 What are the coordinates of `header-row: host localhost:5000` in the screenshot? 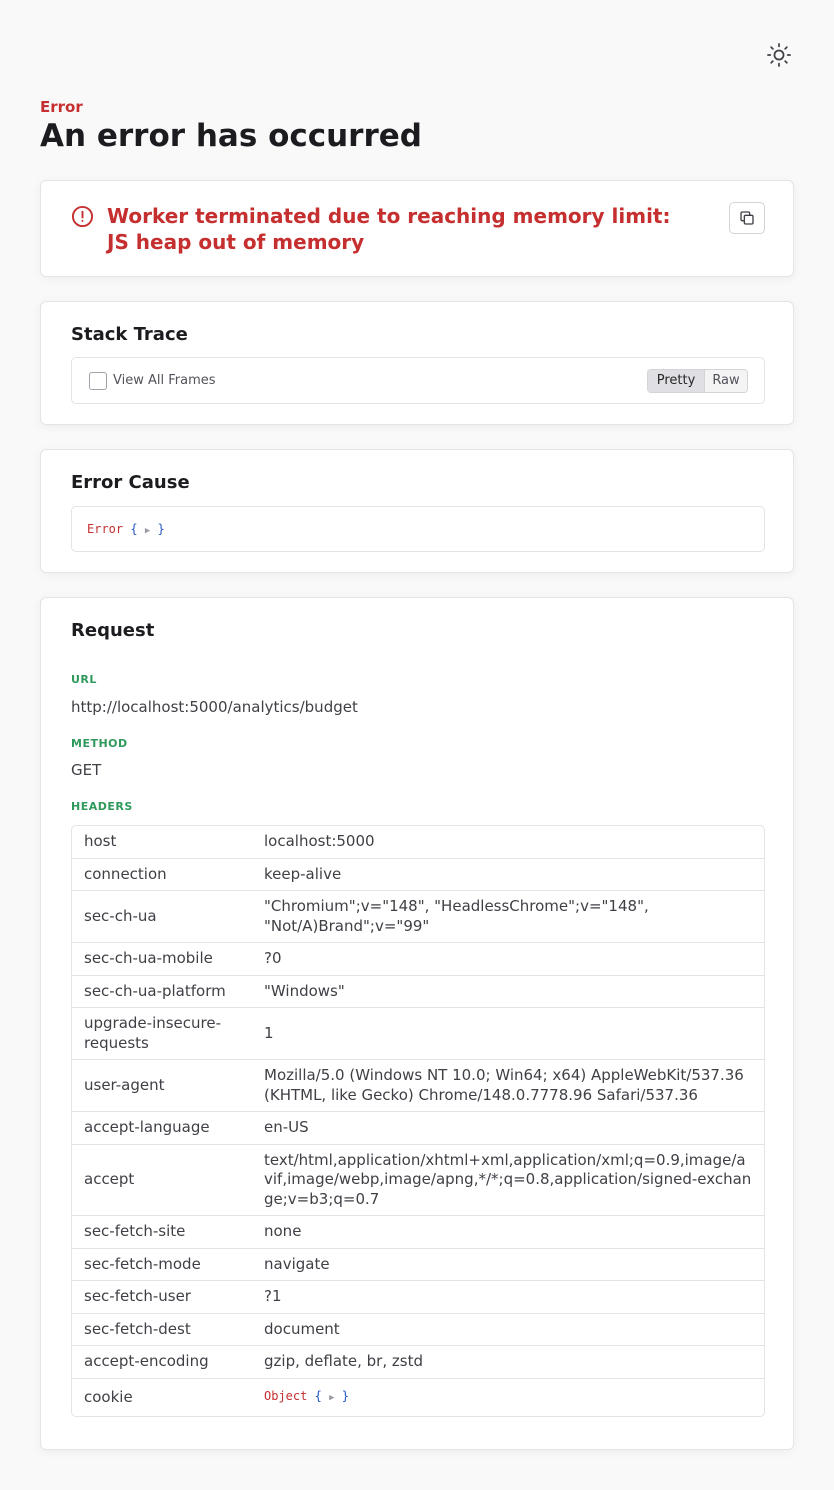 It's located at (418, 842).